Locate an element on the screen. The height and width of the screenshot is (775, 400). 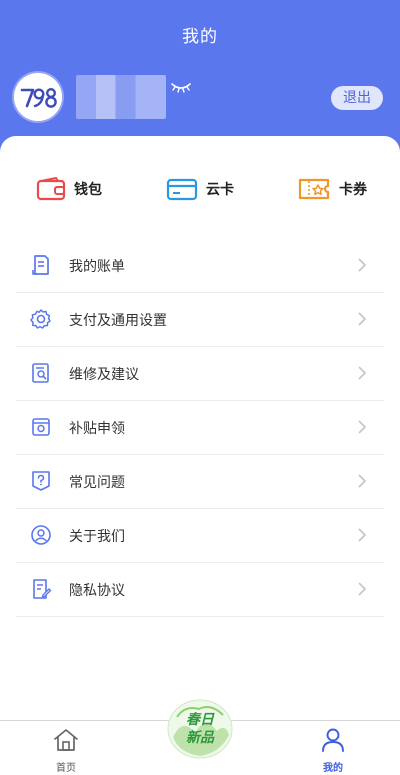
menu-item-label: 补贴申领 is located at coordinates (97, 429).